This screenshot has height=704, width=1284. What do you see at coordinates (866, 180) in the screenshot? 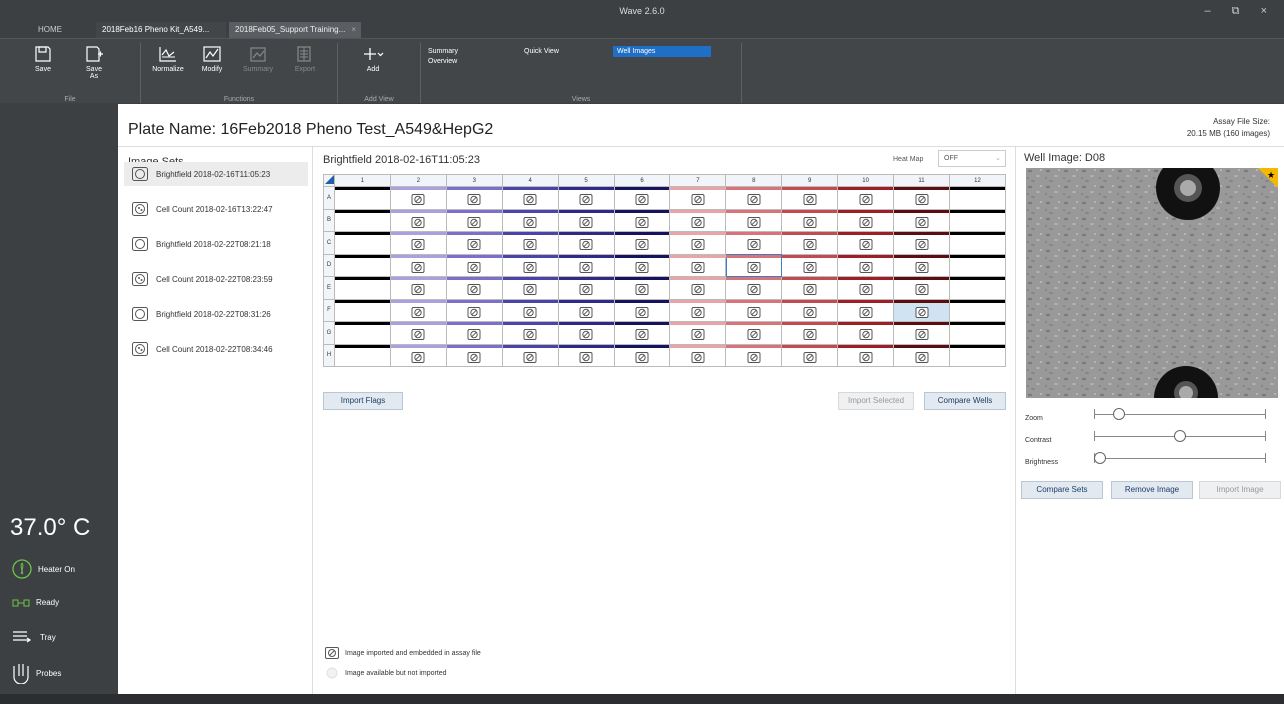
I see `column-header: 10` at bounding box center [866, 180].